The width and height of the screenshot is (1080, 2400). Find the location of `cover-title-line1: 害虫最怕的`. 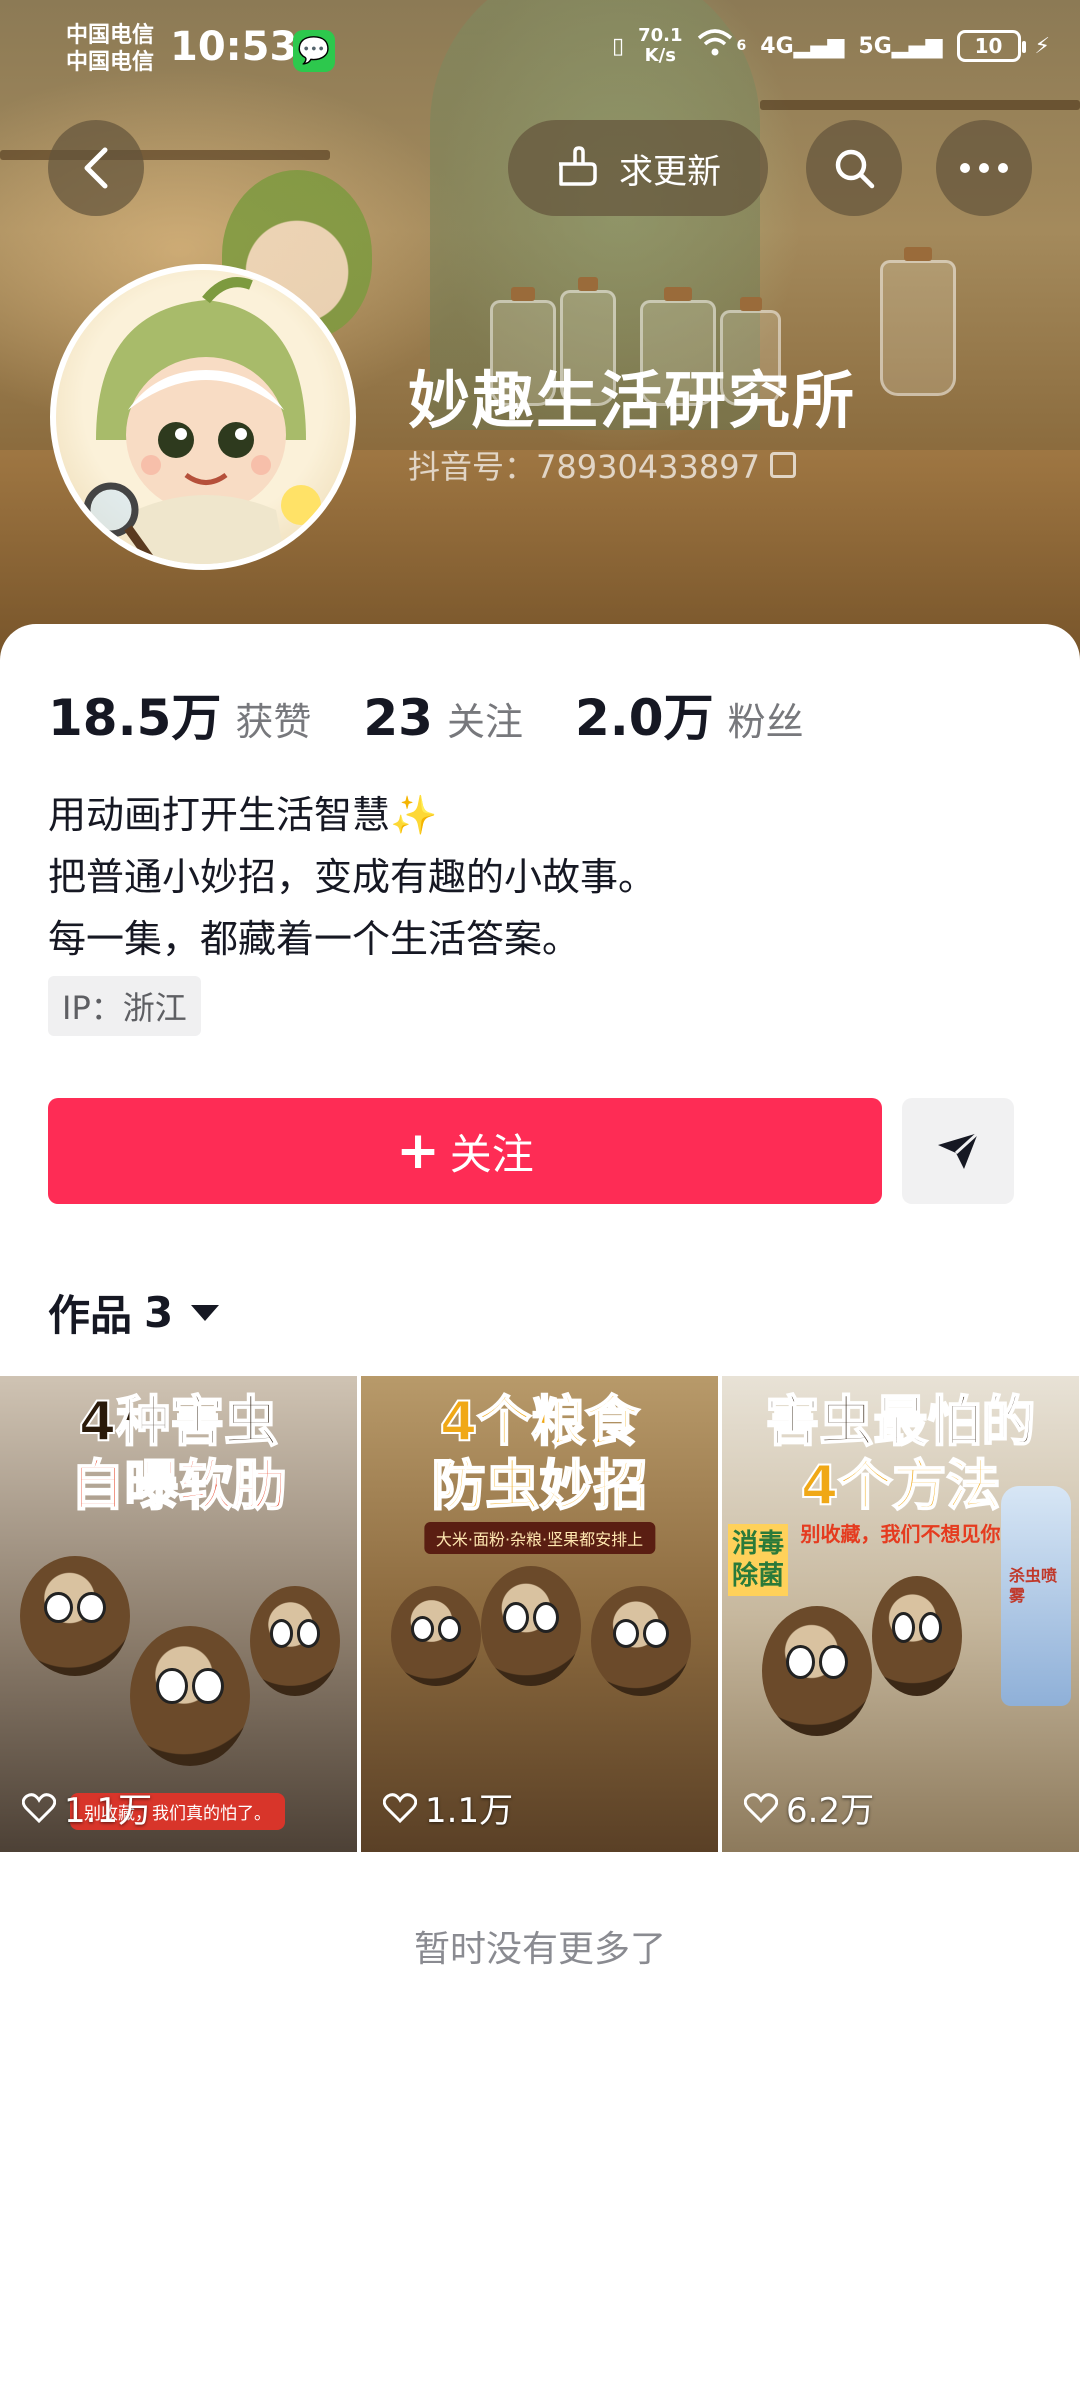

cover-title-line1: 害虫最怕的 is located at coordinates (901, 1421).